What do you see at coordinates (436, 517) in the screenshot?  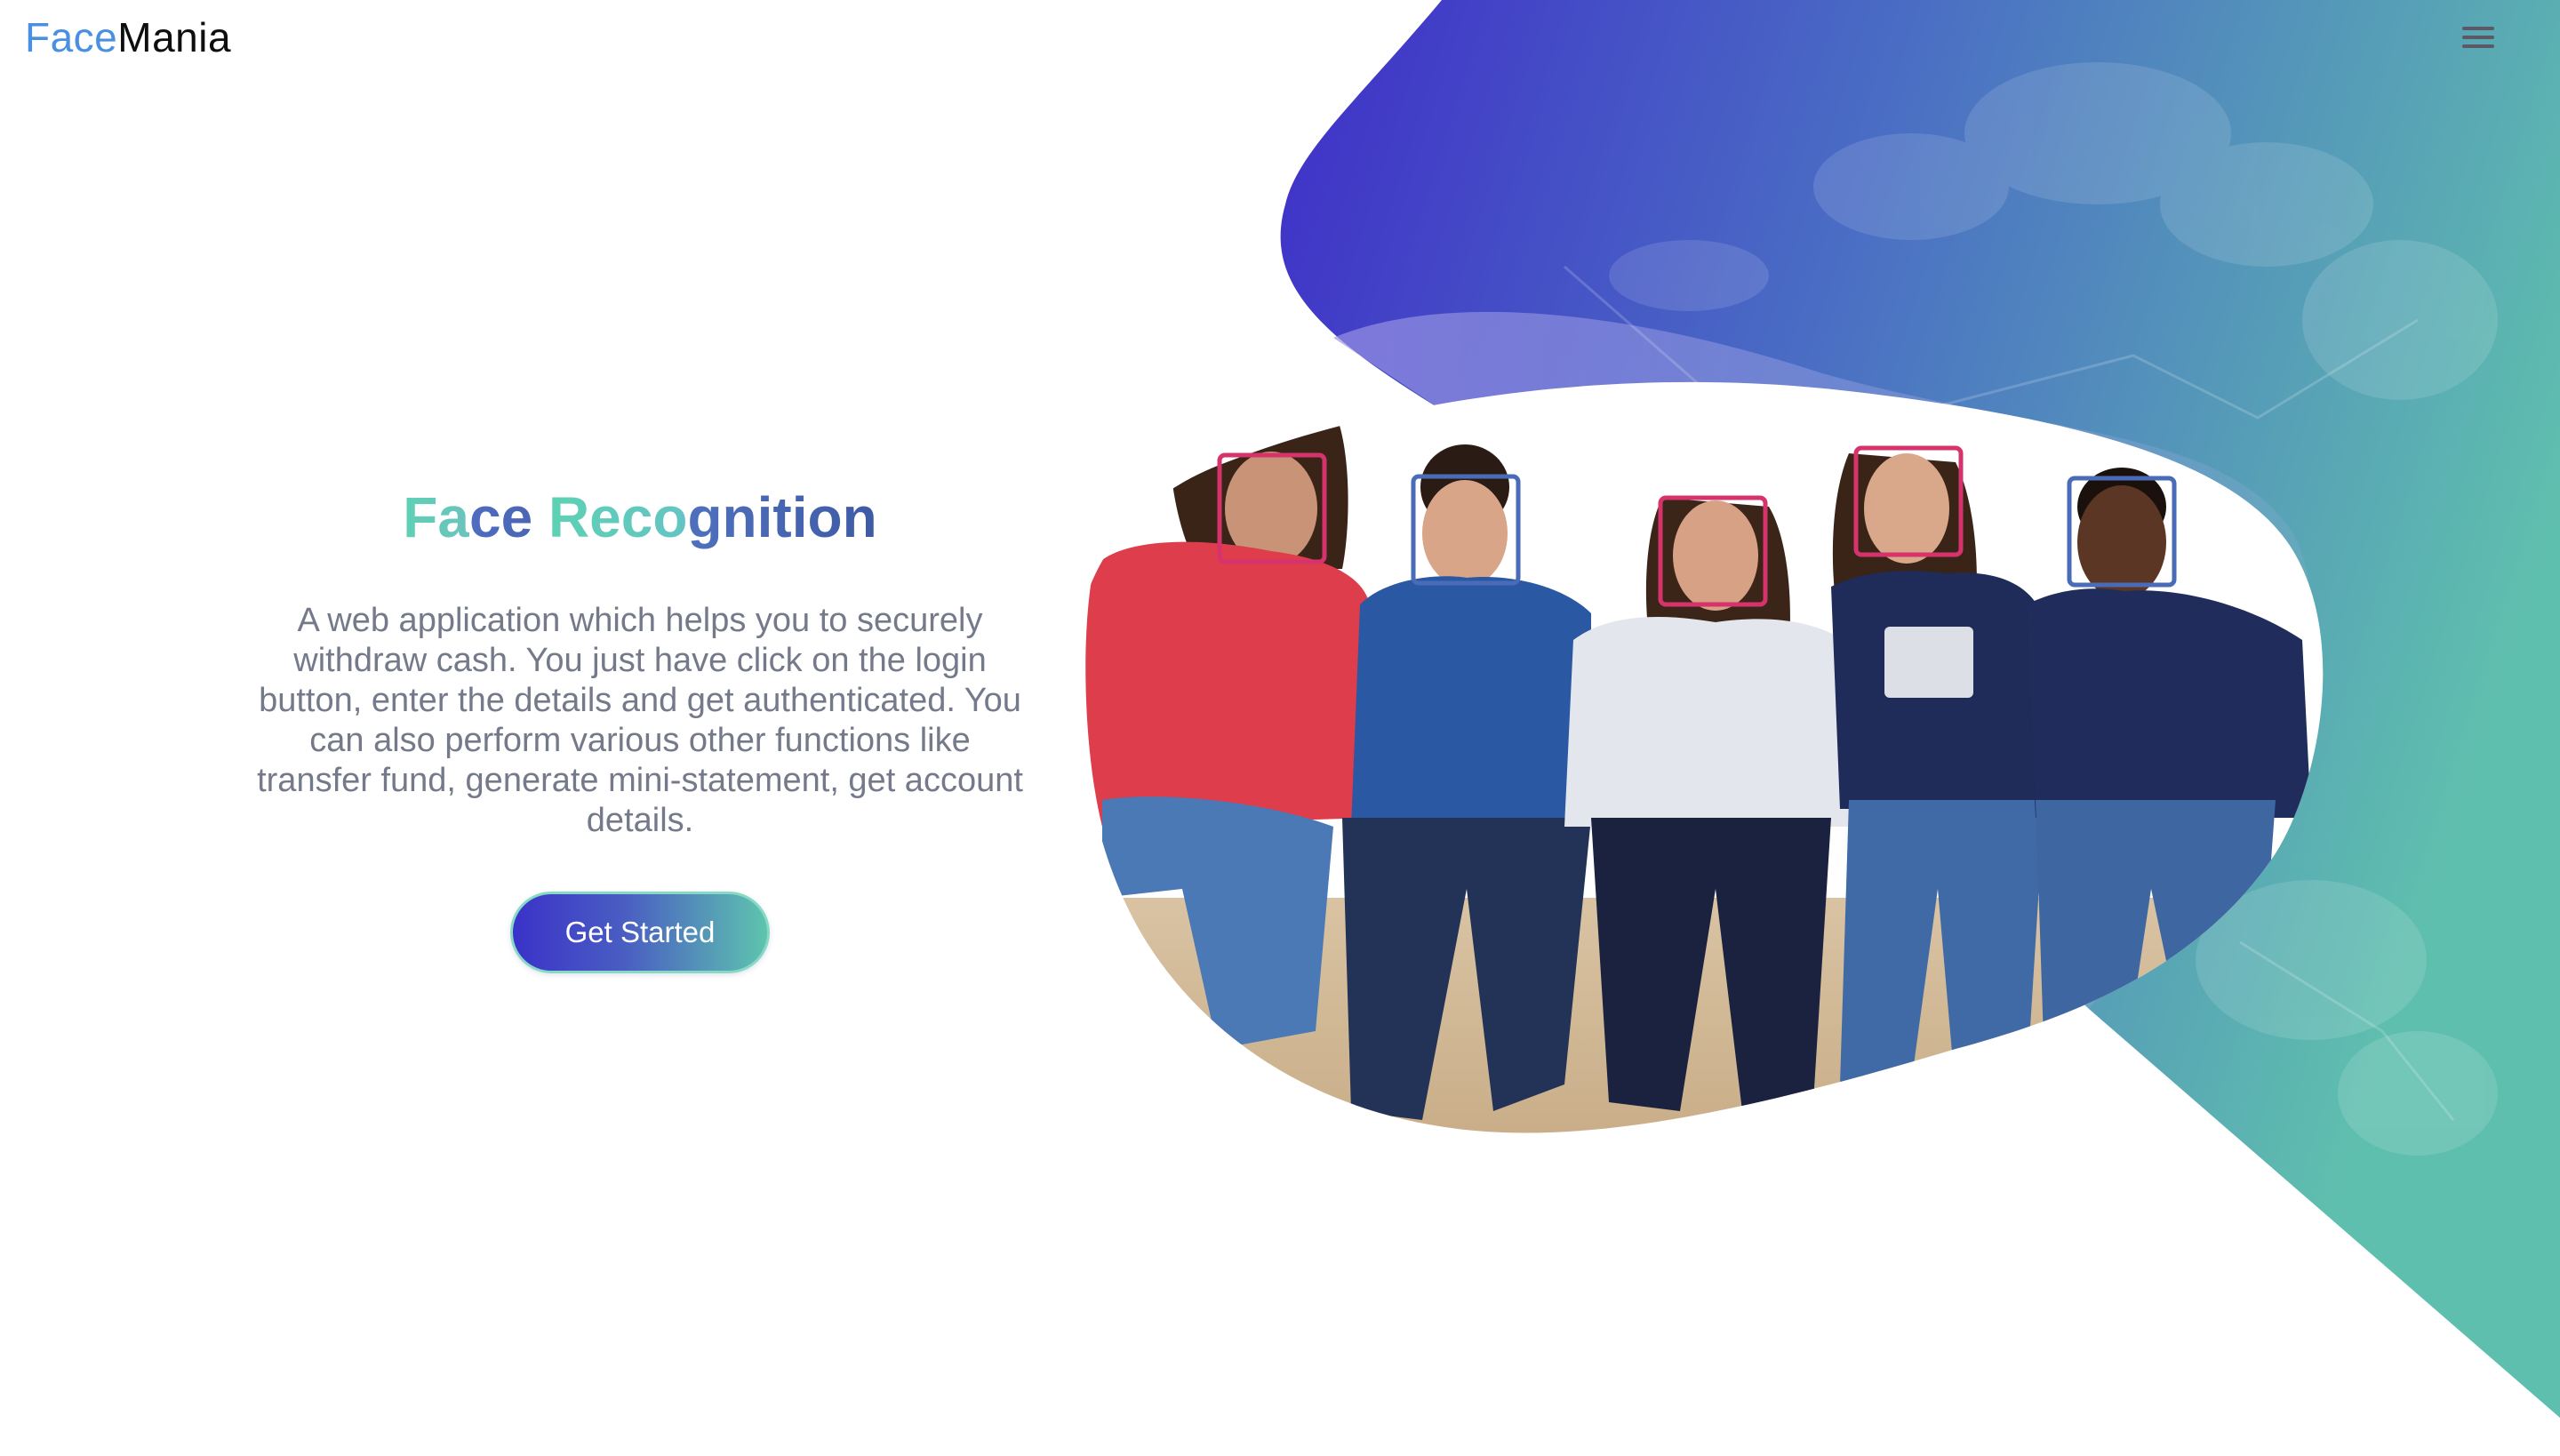 I see `hero-title-segment-1: Fa` at bounding box center [436, 517].